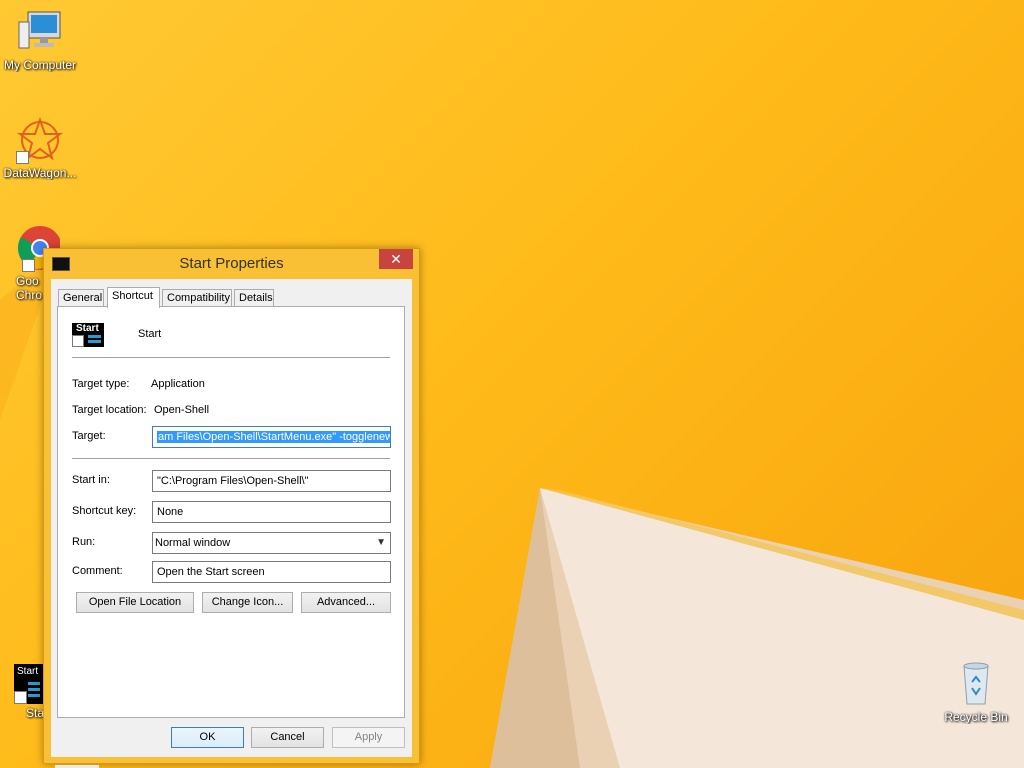 The height and width of the screenshot is (768, 1024). Describe the element at coordinates (368, 737) in the screenshot. I see `apply-button: Apply` at that location.